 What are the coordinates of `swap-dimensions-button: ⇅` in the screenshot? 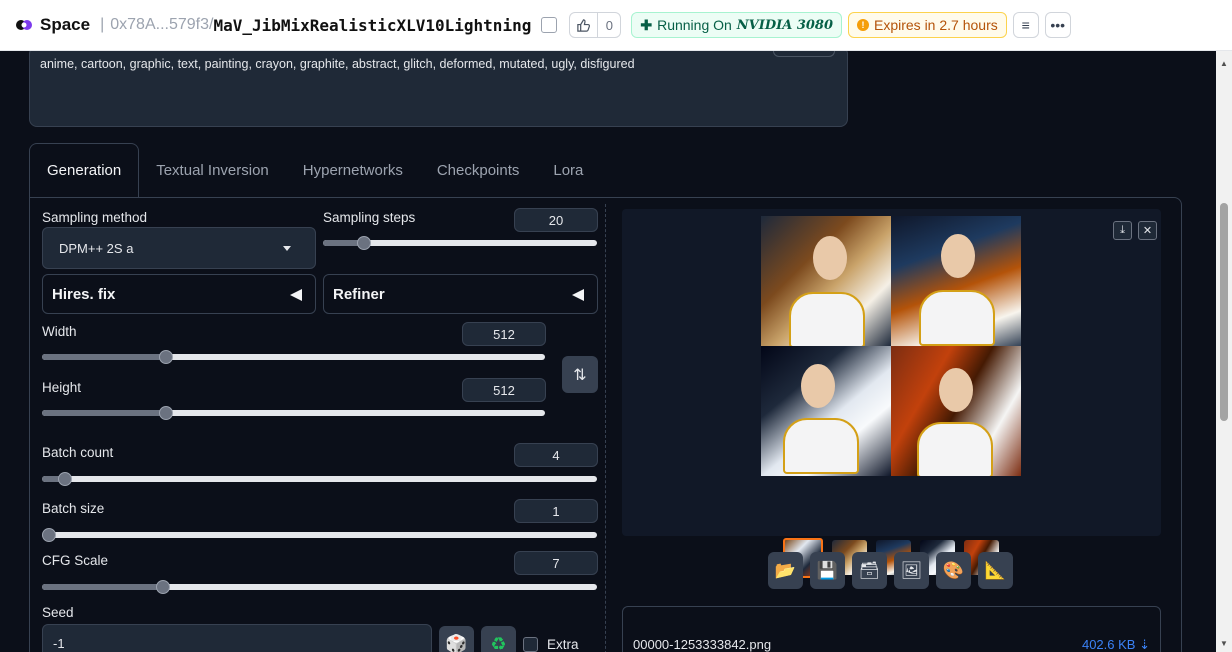 It's located at (580, 374).